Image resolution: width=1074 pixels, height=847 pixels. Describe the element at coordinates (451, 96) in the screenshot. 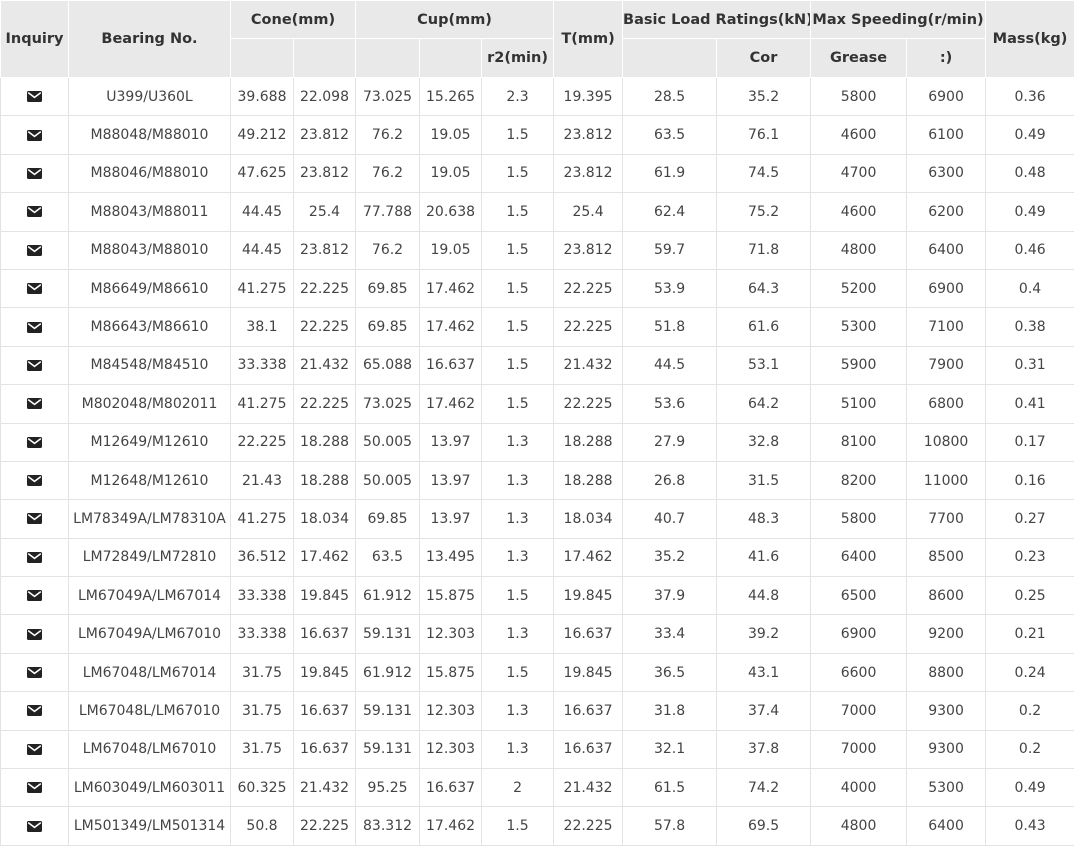

I see `cell-cup-2: 15.265` at that location.